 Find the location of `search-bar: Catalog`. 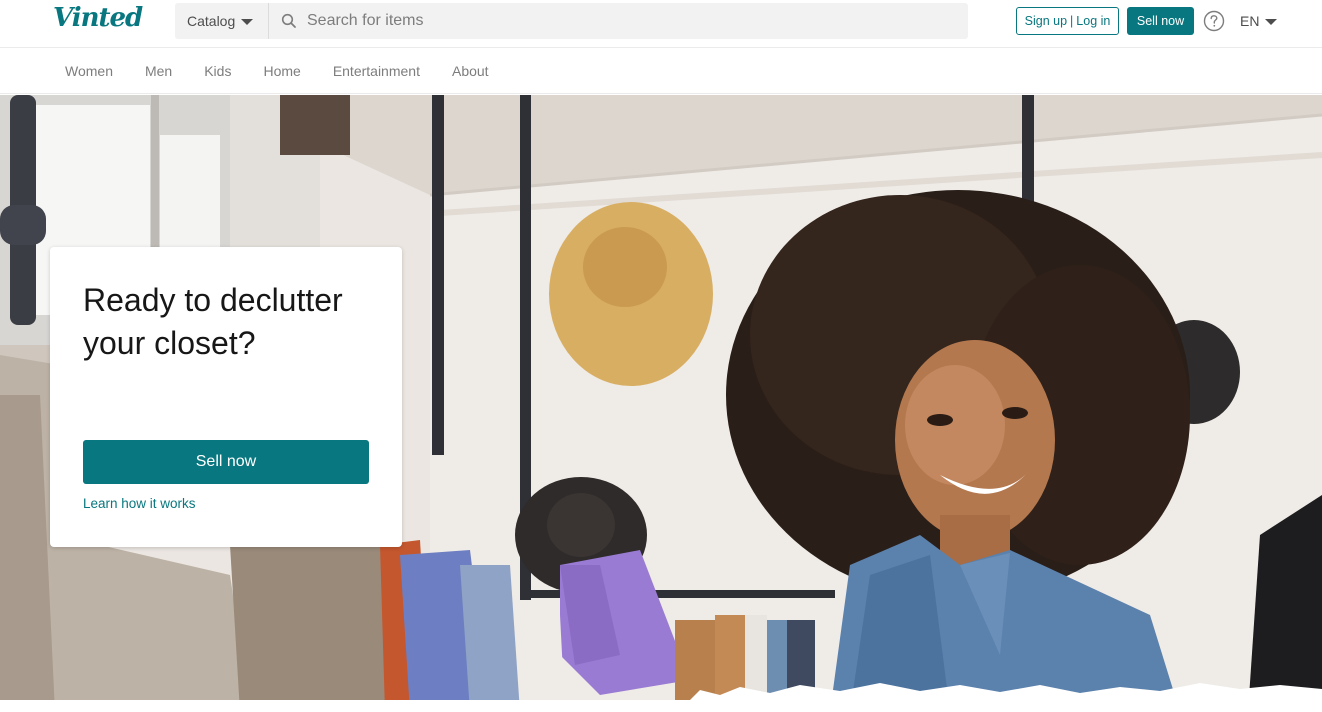

search-bar: Catalog is located at coordinates (571, 21).